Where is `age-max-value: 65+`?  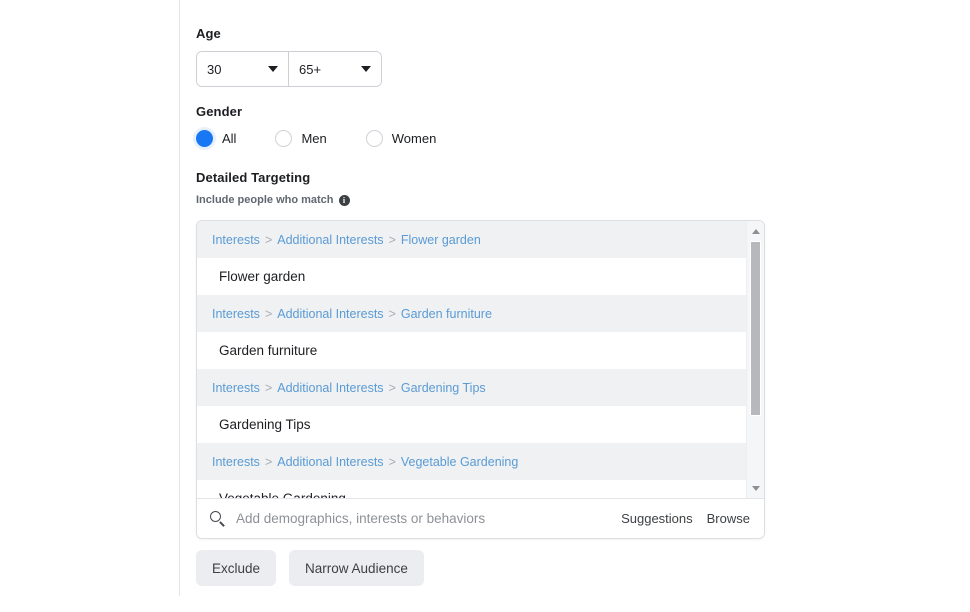 age-max-value: 65+ is located at coordinates (310, 69).